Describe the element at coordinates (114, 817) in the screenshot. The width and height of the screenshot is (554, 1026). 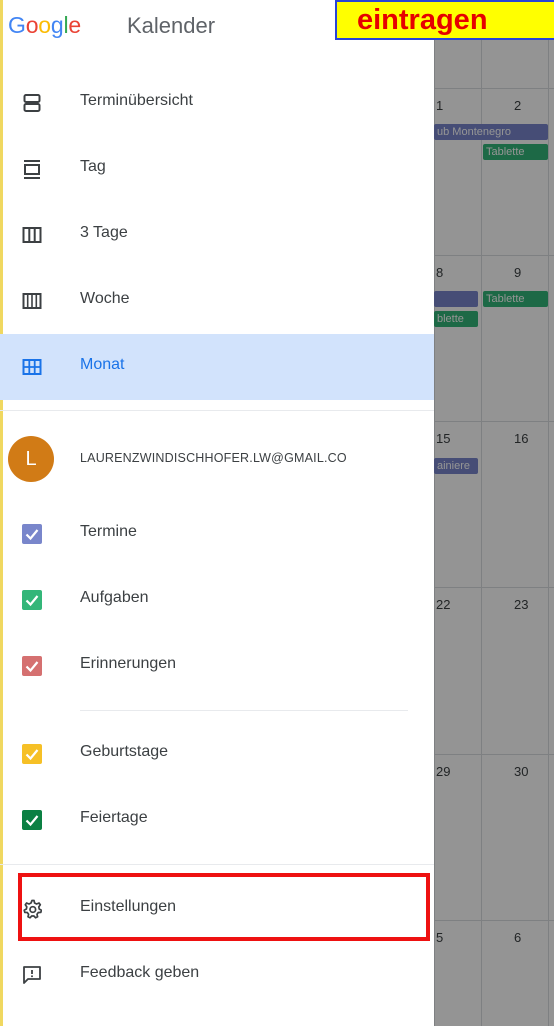
I see `calendar-label: Feiertage` at that location.